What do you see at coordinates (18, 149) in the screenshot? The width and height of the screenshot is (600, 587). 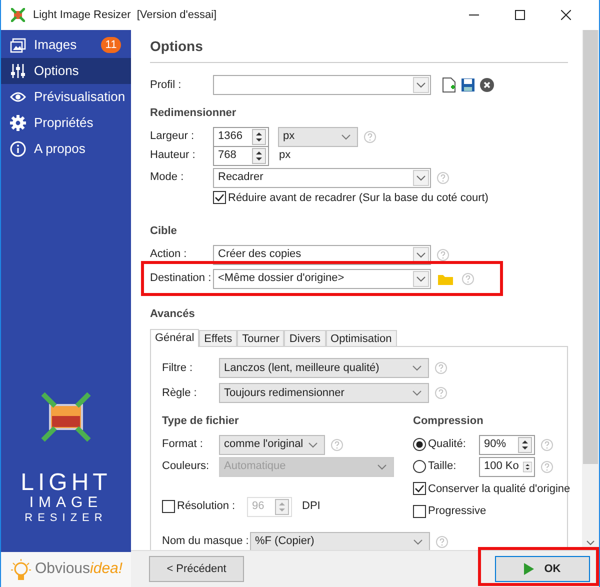 I see `info-icon` at bounding box center [18, 149].